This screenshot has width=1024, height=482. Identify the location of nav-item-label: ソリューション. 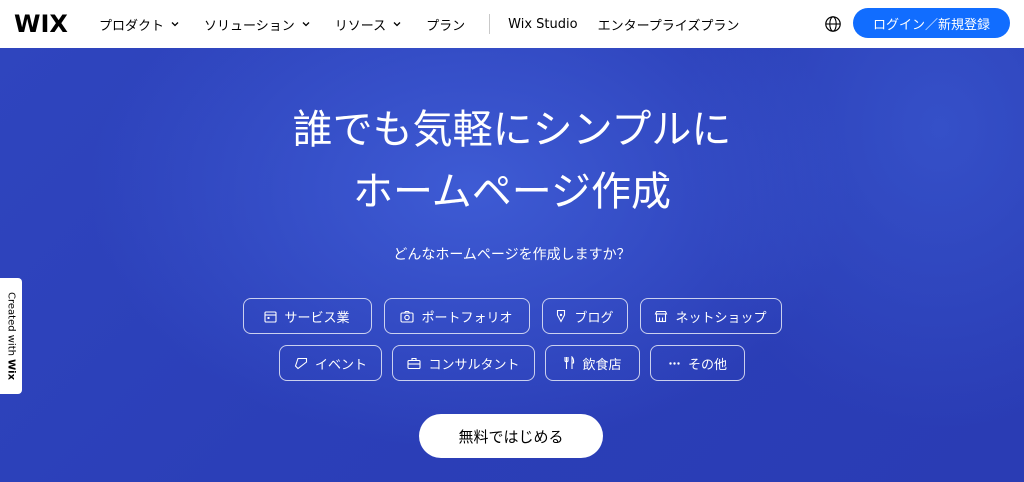
(249, 26).